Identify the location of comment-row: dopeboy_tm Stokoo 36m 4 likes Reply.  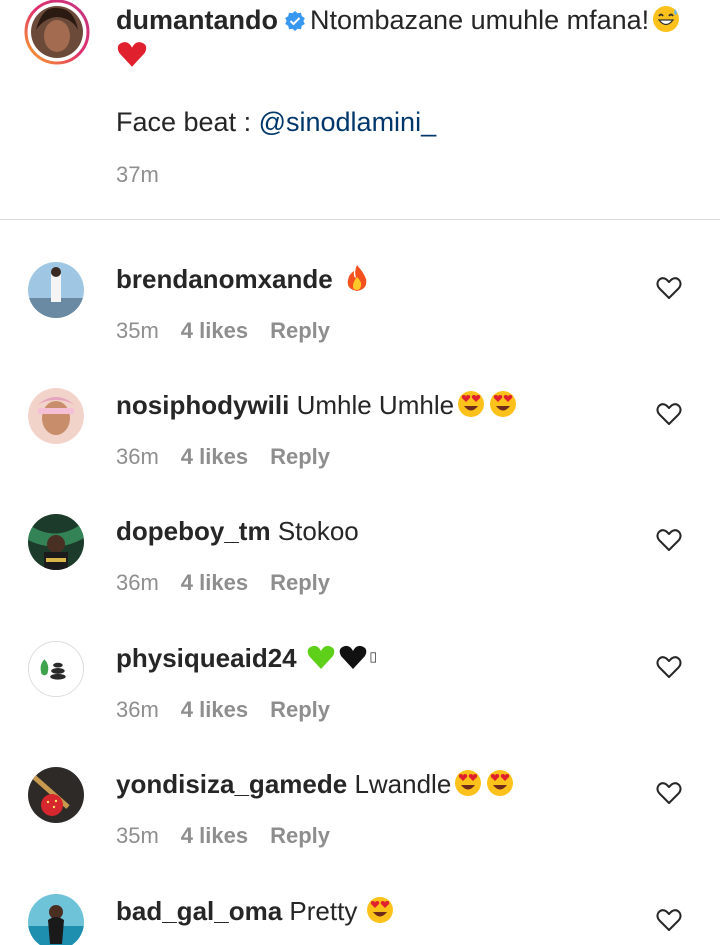
(360, 577).